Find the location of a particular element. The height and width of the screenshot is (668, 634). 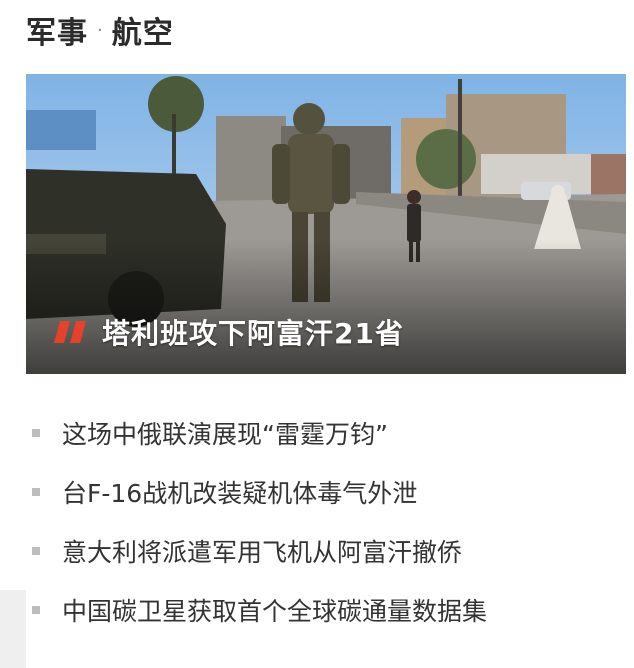

side-panel-edge is located at coordinates (13, 629).